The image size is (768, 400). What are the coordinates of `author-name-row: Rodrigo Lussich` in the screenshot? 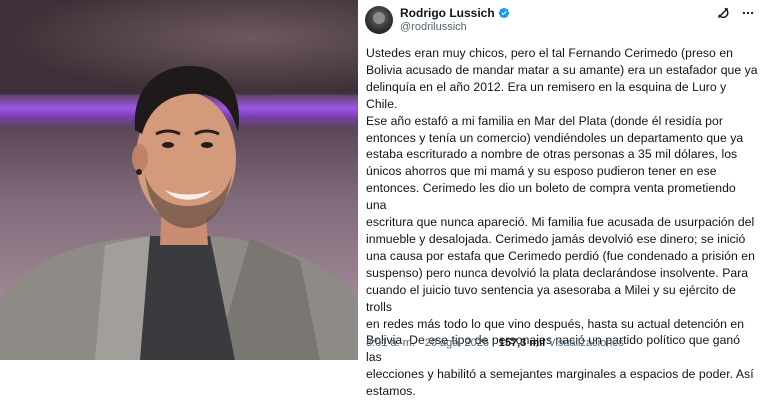 It's located at (455, 13).